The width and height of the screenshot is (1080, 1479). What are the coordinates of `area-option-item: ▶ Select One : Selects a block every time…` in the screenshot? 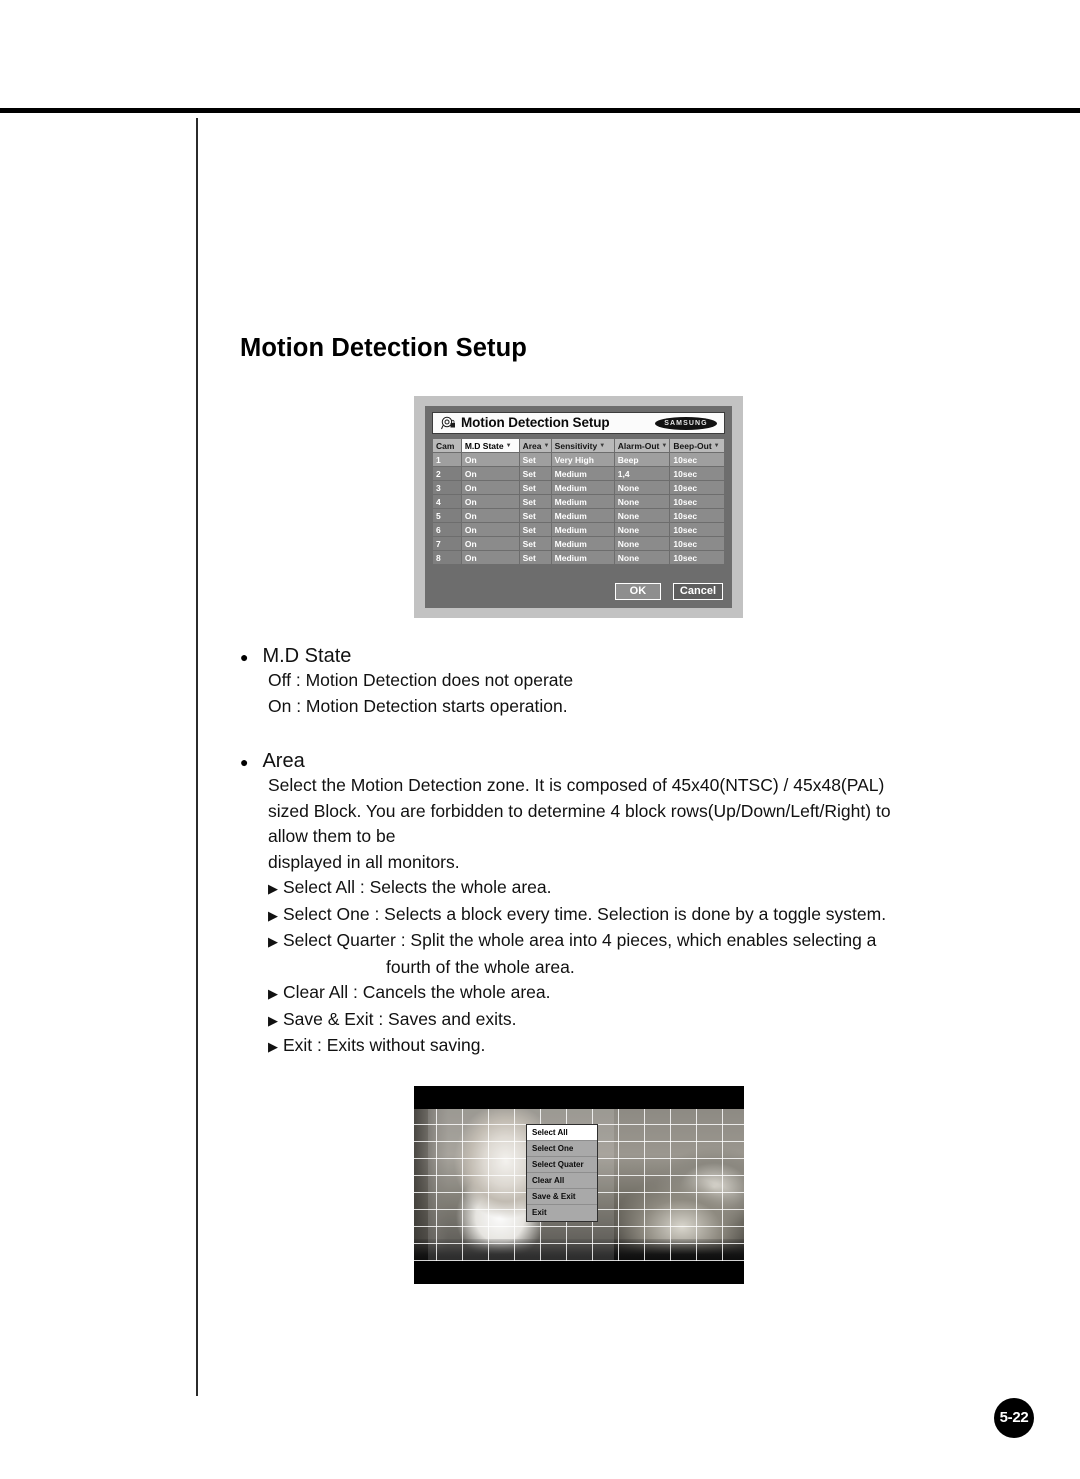 It's located at (579, 915).